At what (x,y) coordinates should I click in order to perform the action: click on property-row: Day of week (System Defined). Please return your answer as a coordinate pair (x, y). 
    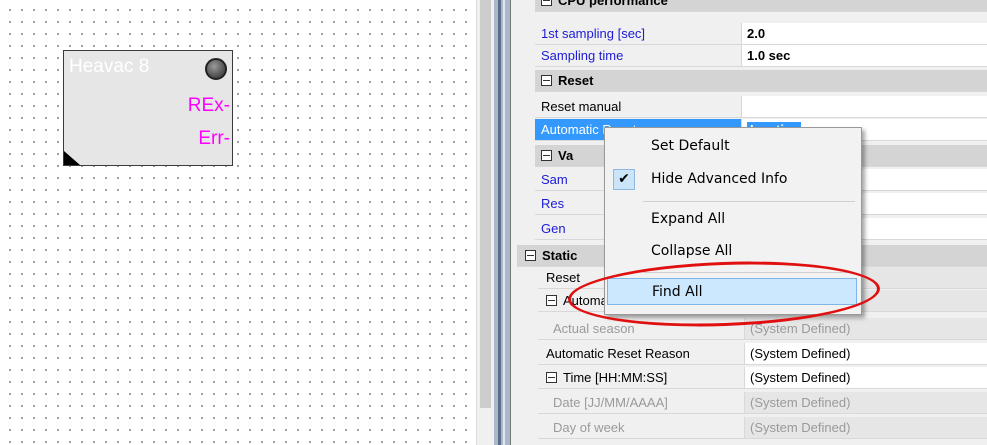
    Looking at the image, I should click on (762, 428).